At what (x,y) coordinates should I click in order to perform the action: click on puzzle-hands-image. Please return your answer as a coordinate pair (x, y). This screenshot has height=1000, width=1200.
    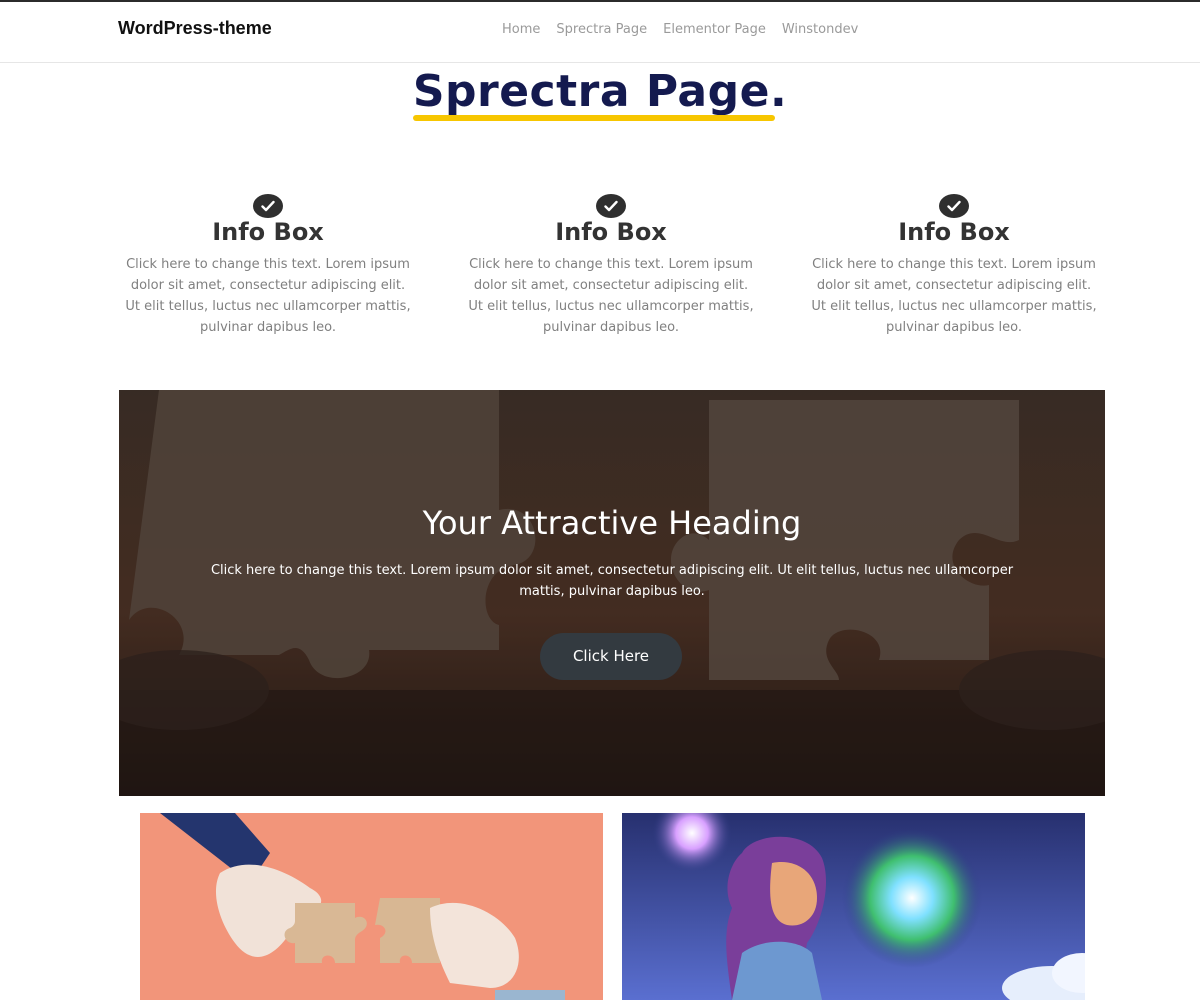
    Looking at the image, I should click on (371, 906).